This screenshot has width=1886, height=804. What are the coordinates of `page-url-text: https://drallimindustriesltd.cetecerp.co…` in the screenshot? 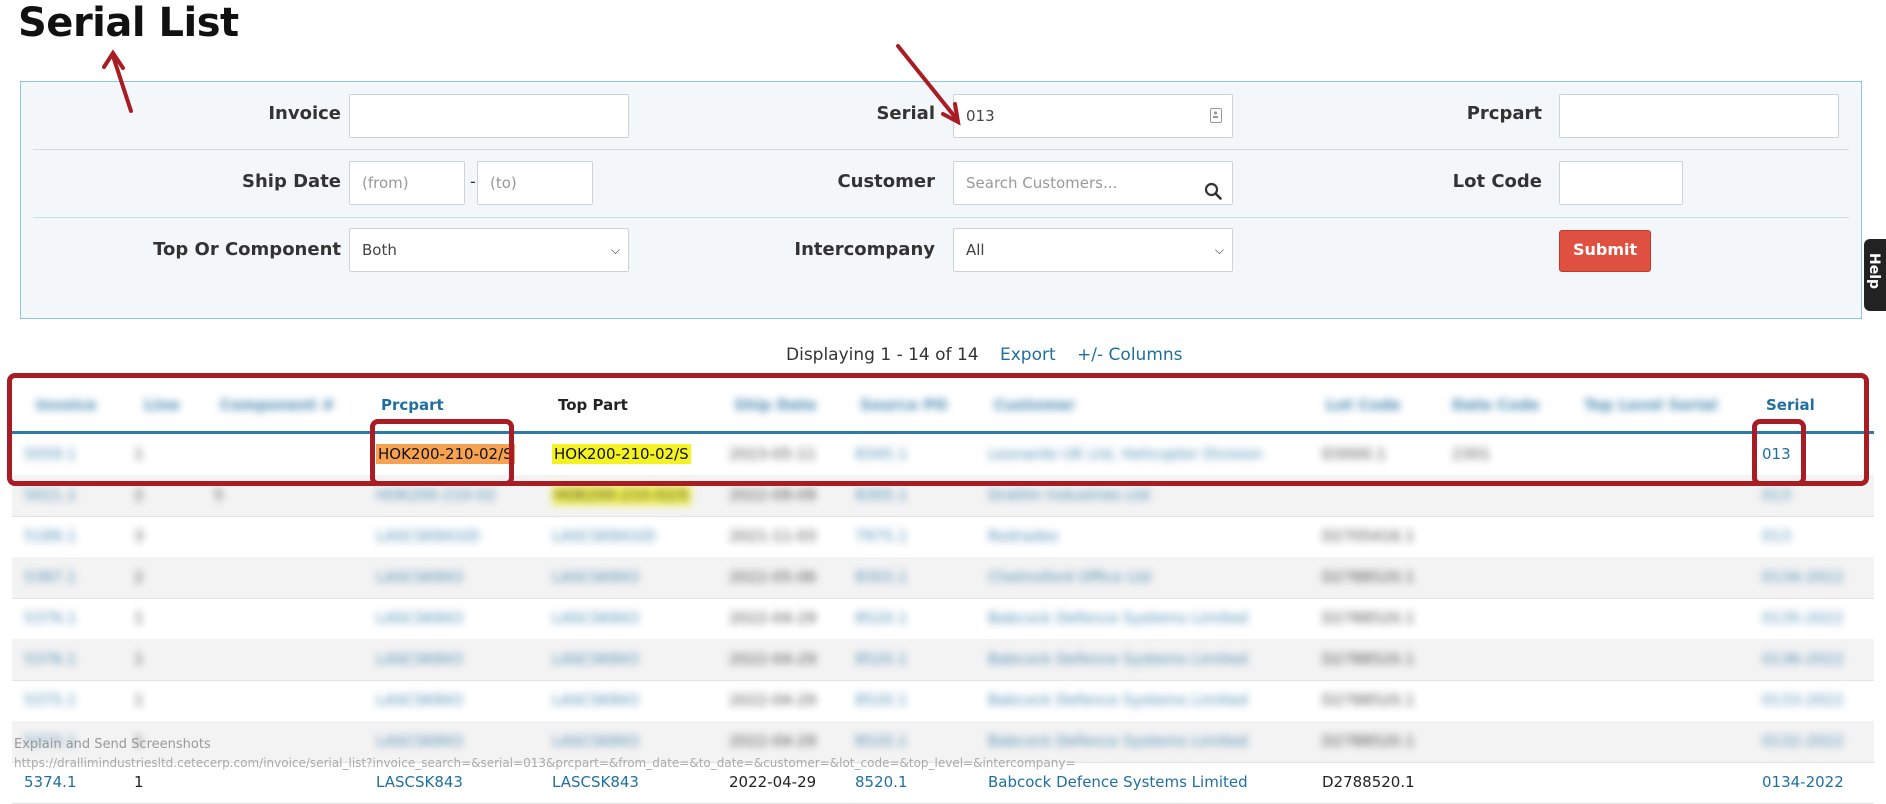 It's located at (545, 763).